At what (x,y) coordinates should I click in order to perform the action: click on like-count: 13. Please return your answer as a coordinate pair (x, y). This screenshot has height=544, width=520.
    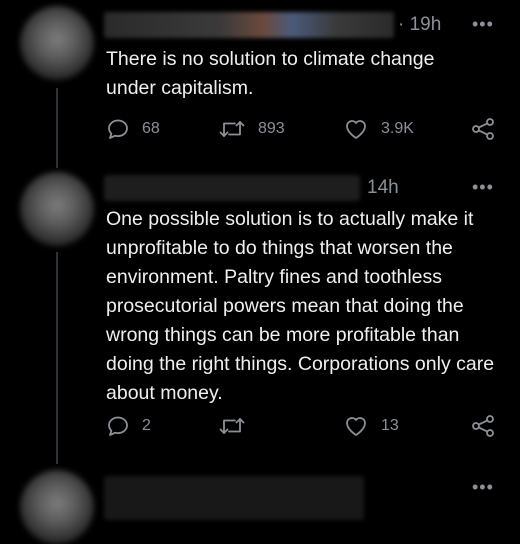
    Looking at the image, I should click on (390, 425).